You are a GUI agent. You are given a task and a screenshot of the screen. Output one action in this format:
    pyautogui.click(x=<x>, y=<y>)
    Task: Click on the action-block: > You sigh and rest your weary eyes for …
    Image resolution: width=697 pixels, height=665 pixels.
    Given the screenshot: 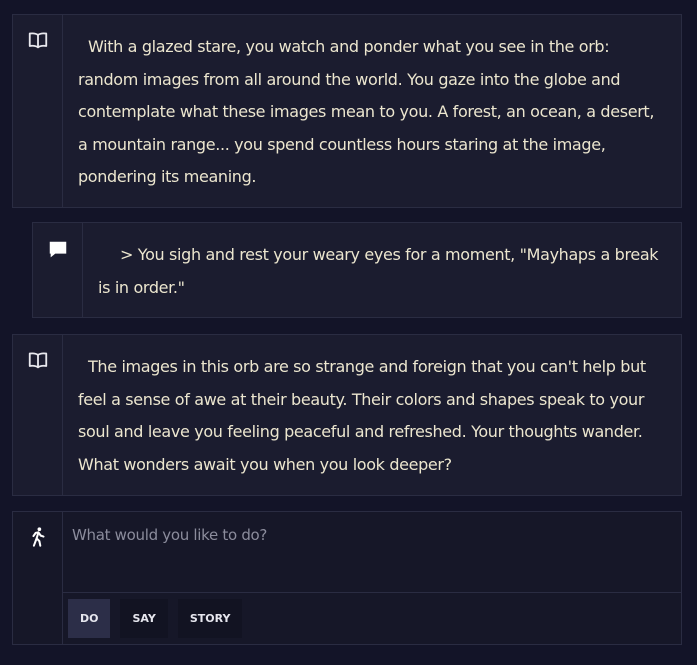 What is the action you would take?
    pyautogui.click(x=357, y=270)
    